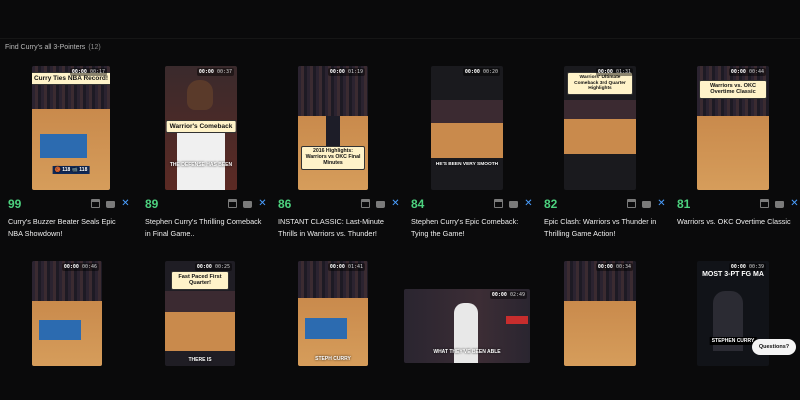 This screenshot has height=400, width=800. I want to click on timestamp: 00:00 01:31, so click(614, 72).